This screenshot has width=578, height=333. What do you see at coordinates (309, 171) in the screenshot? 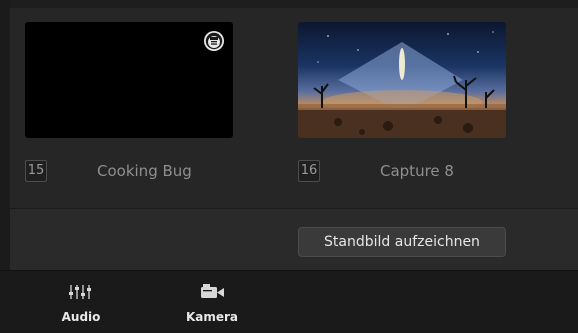
I see `media-number-badge: 16` at bounding box center [309, 171].